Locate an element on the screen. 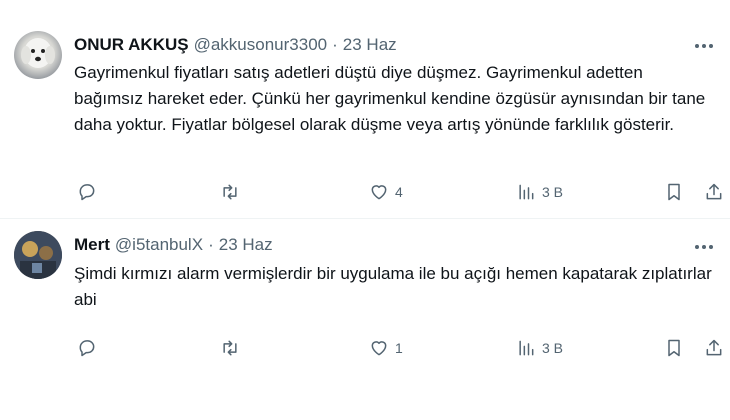  like-count: 4 is located at coordinates (399, 192).